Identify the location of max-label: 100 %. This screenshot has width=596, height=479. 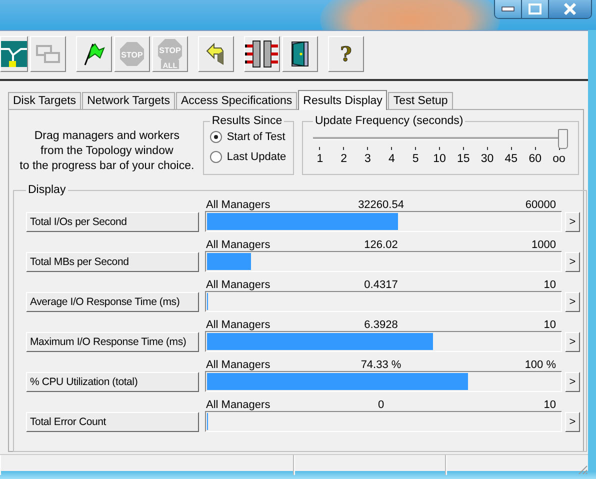
(540, 365).